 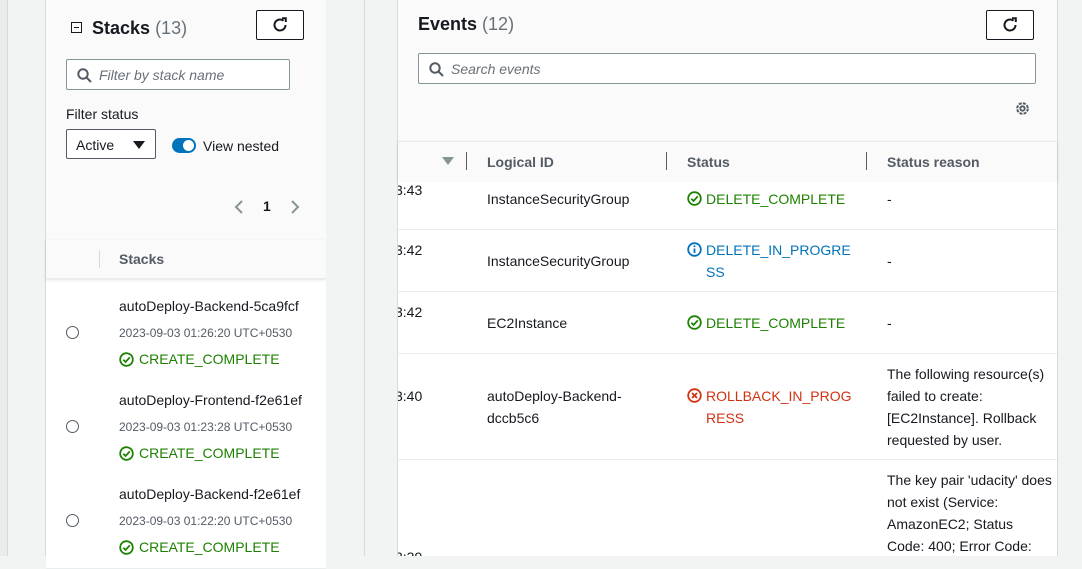 What do you see at coordinates (141, 259) in the screenshot?
I see `stacks-column-header: Stacks` at bounding box center [141, 259].